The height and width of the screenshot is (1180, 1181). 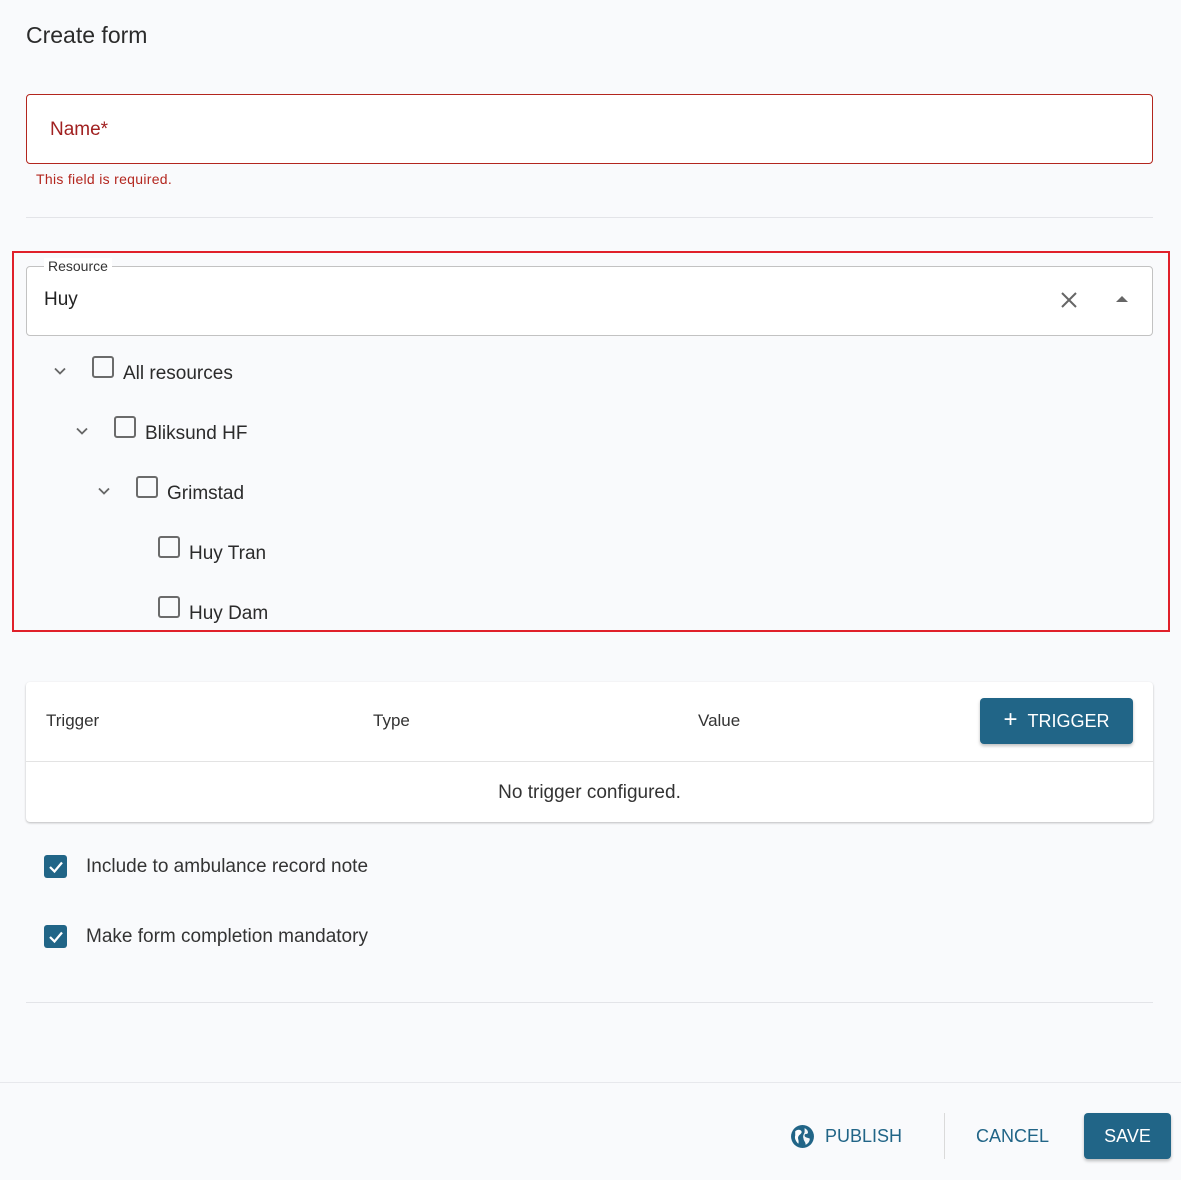 I want to click on clear-button, so click(x=1069, y=300).